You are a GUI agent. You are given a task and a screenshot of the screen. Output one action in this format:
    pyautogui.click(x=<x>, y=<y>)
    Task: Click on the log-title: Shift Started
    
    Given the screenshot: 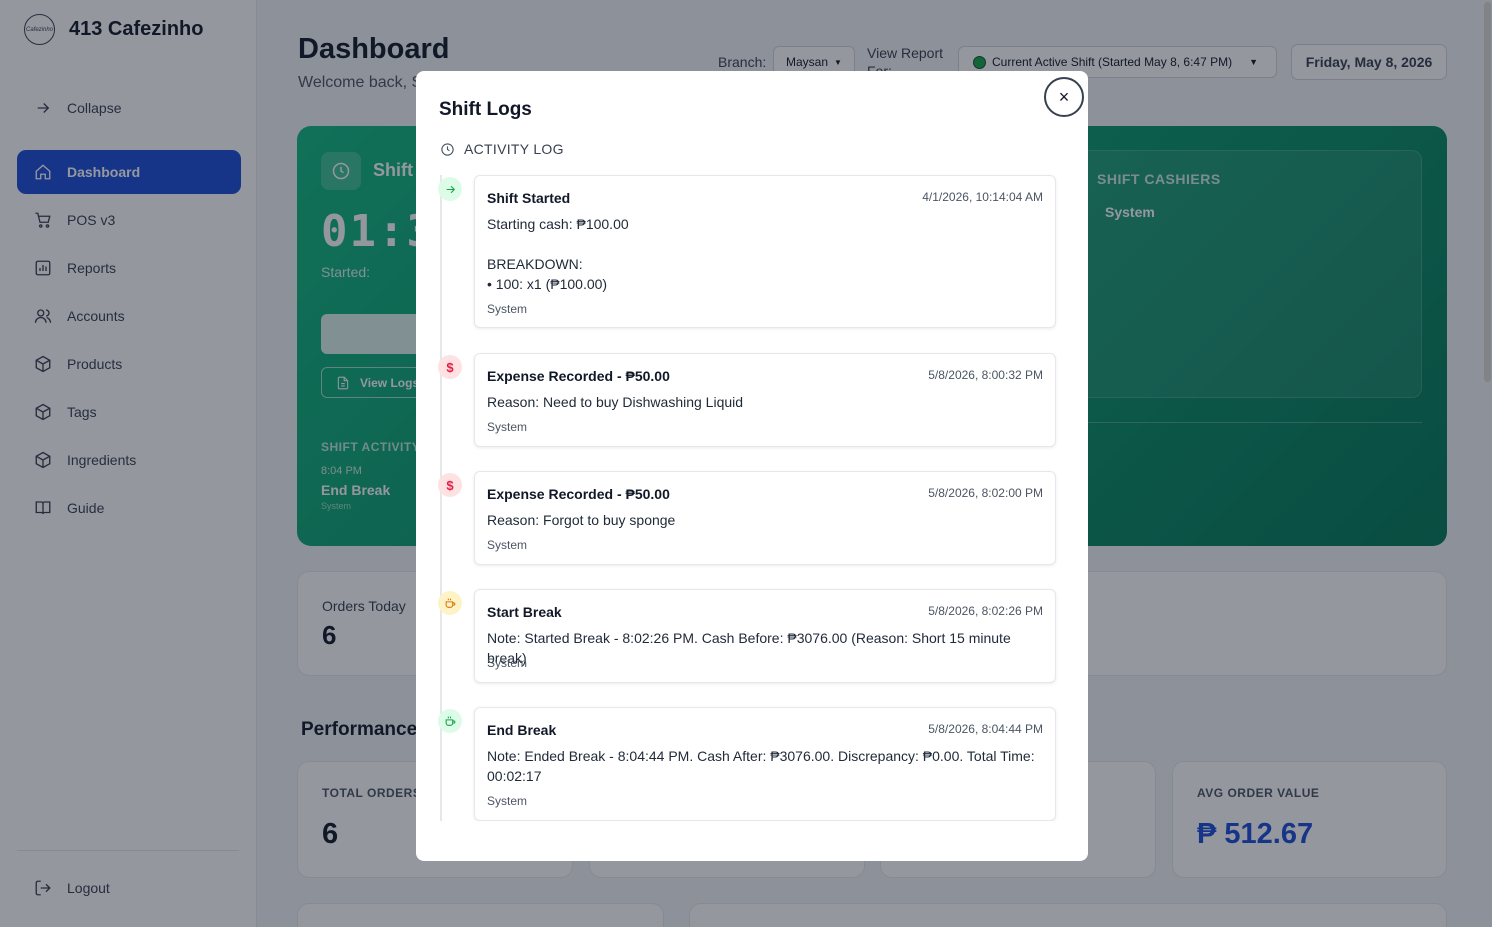 What is the action you would take?
    pyautogui.click(x=529, y=198)
    